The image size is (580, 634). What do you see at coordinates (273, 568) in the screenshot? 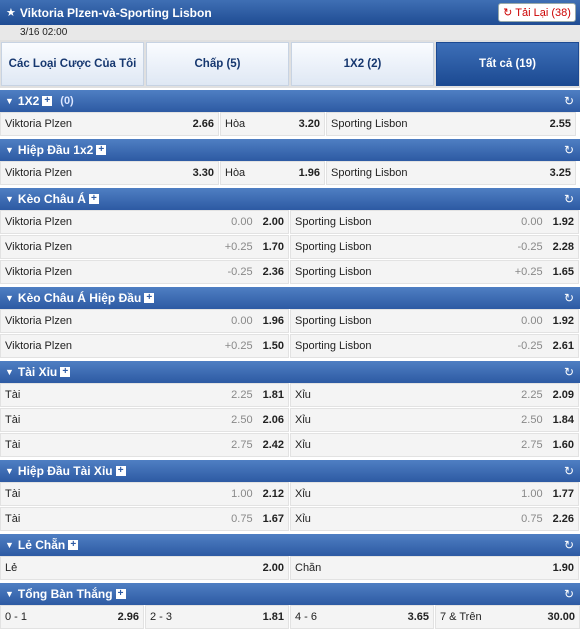
I see `odds-value: 2.00` at bounding box center [273, 568].